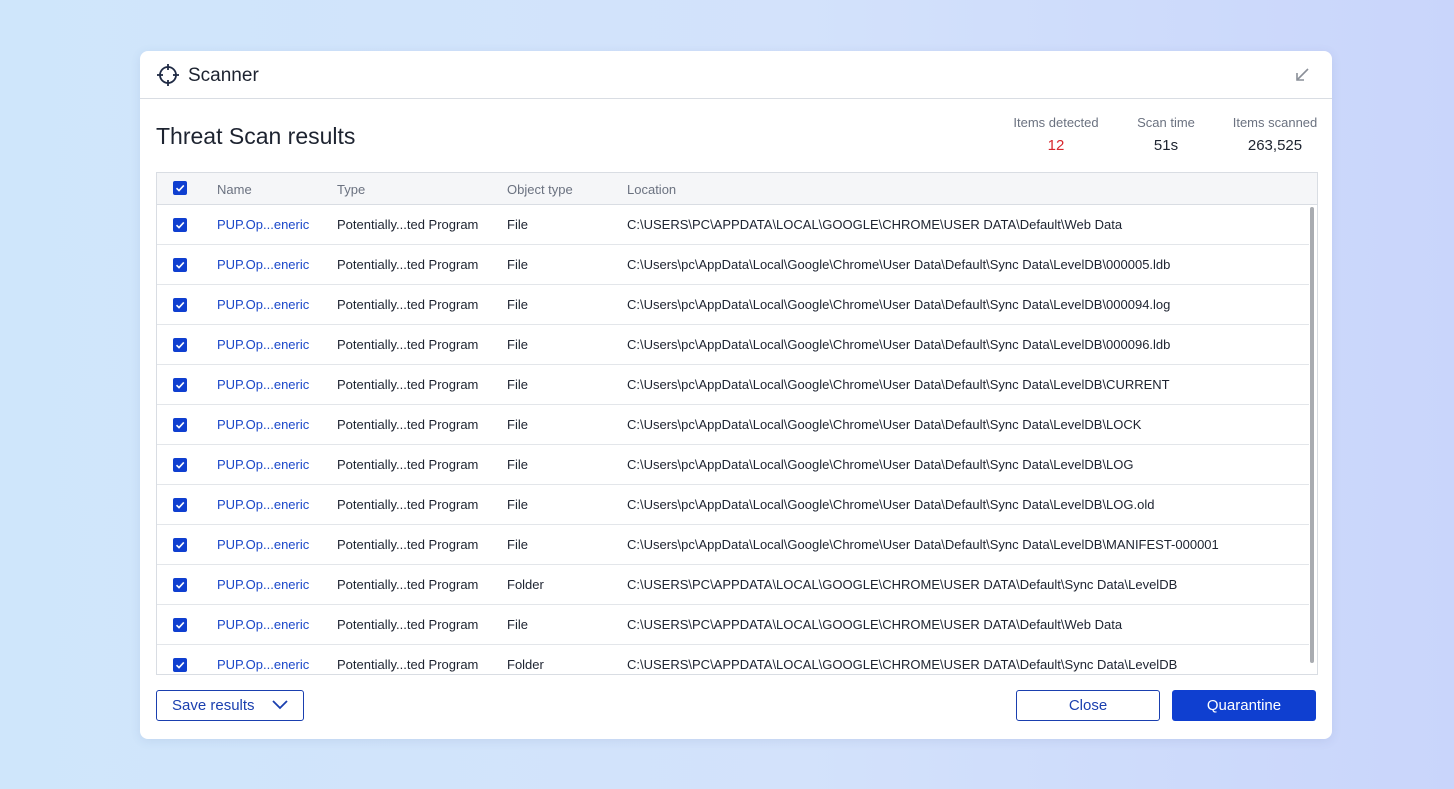  What do you see at coordinates (540, 189) in the screenshot?
I see `column-header-object-type: Object type` at bounding box center [540, 189].